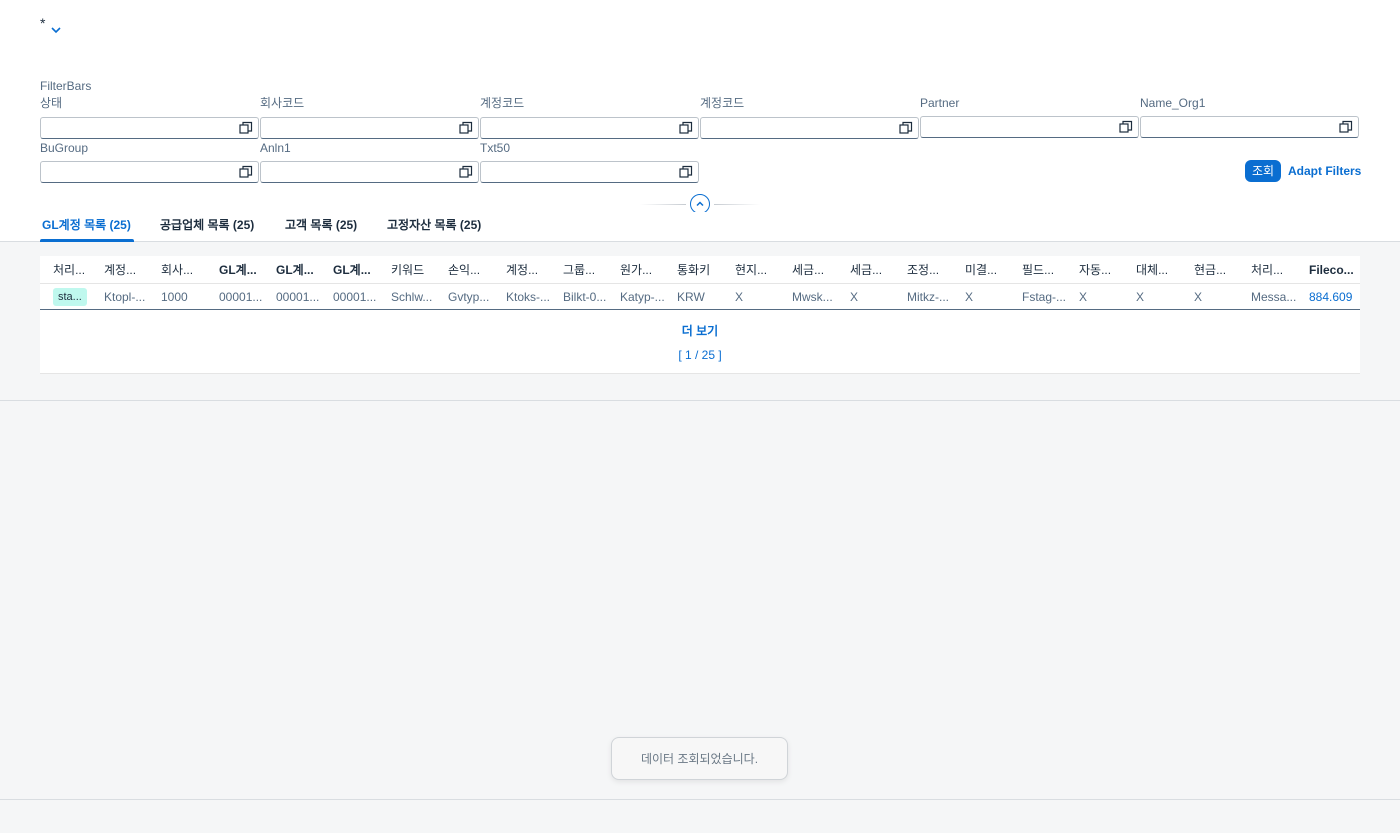  I want to click on content-separator, so click(700, 400).